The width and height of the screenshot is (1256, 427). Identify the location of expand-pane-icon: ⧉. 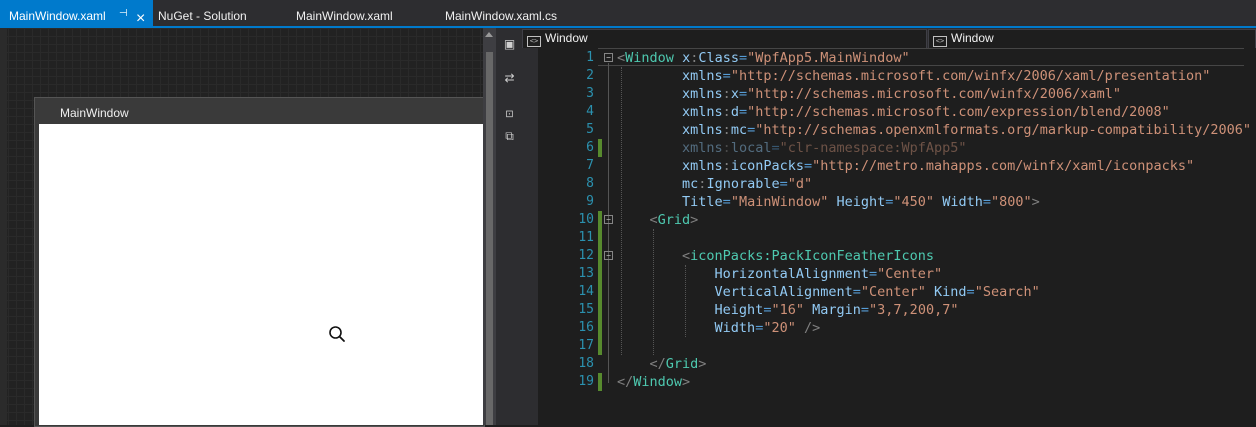
(509, 136).